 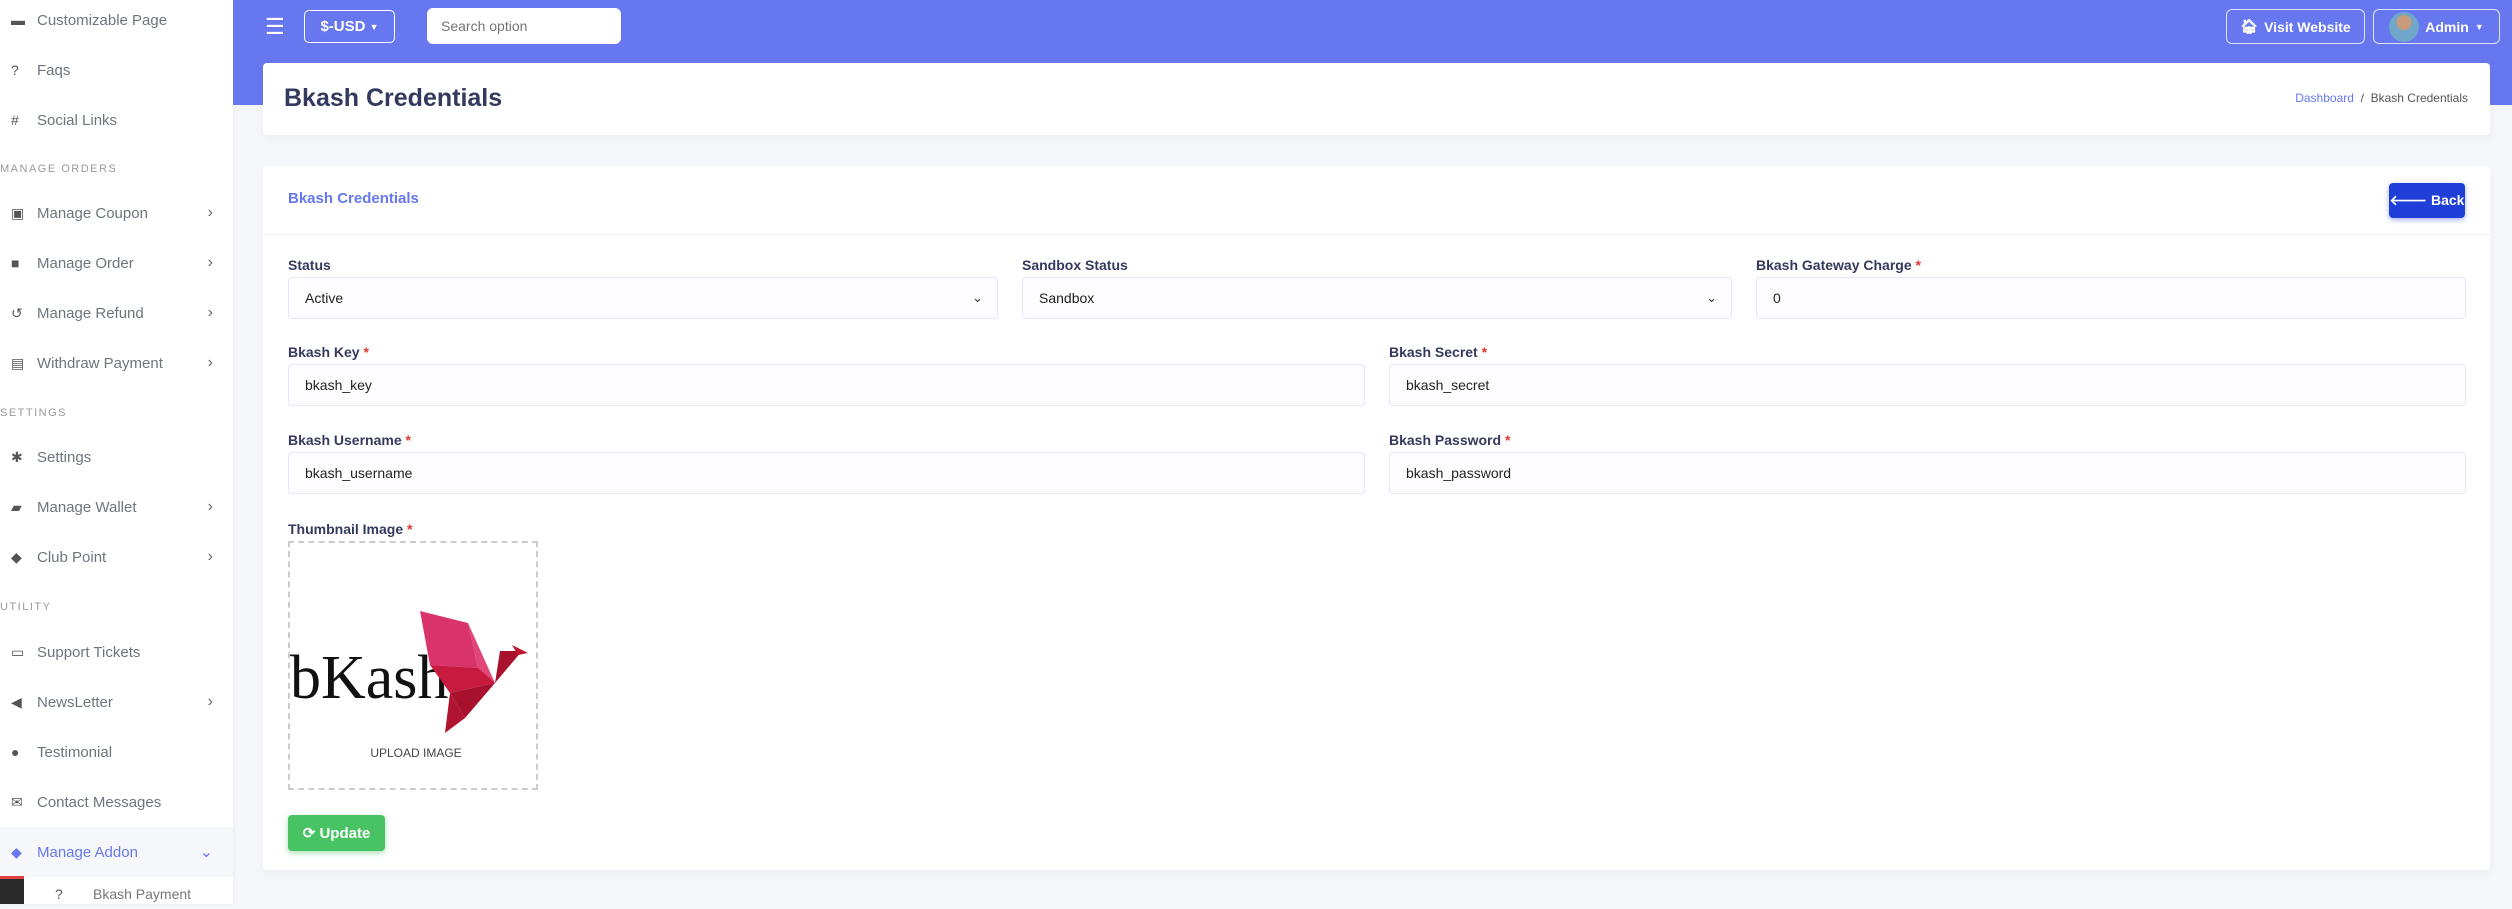 I want to click on sidebar-item-label: Contact Messages, so click(x=99, y=802).